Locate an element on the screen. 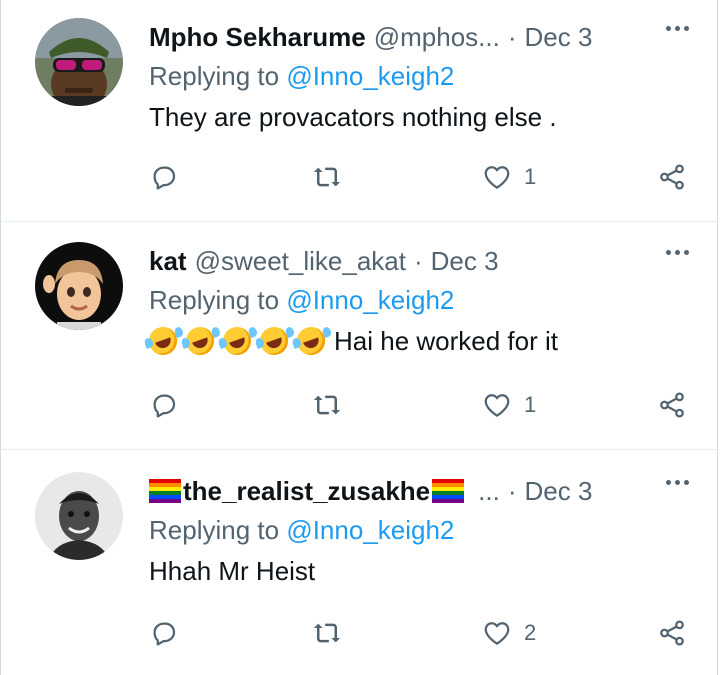 This screenshot has width=720, height=675. tweet-text: Hhah Mr Heist is located at coordinates (232, 571).